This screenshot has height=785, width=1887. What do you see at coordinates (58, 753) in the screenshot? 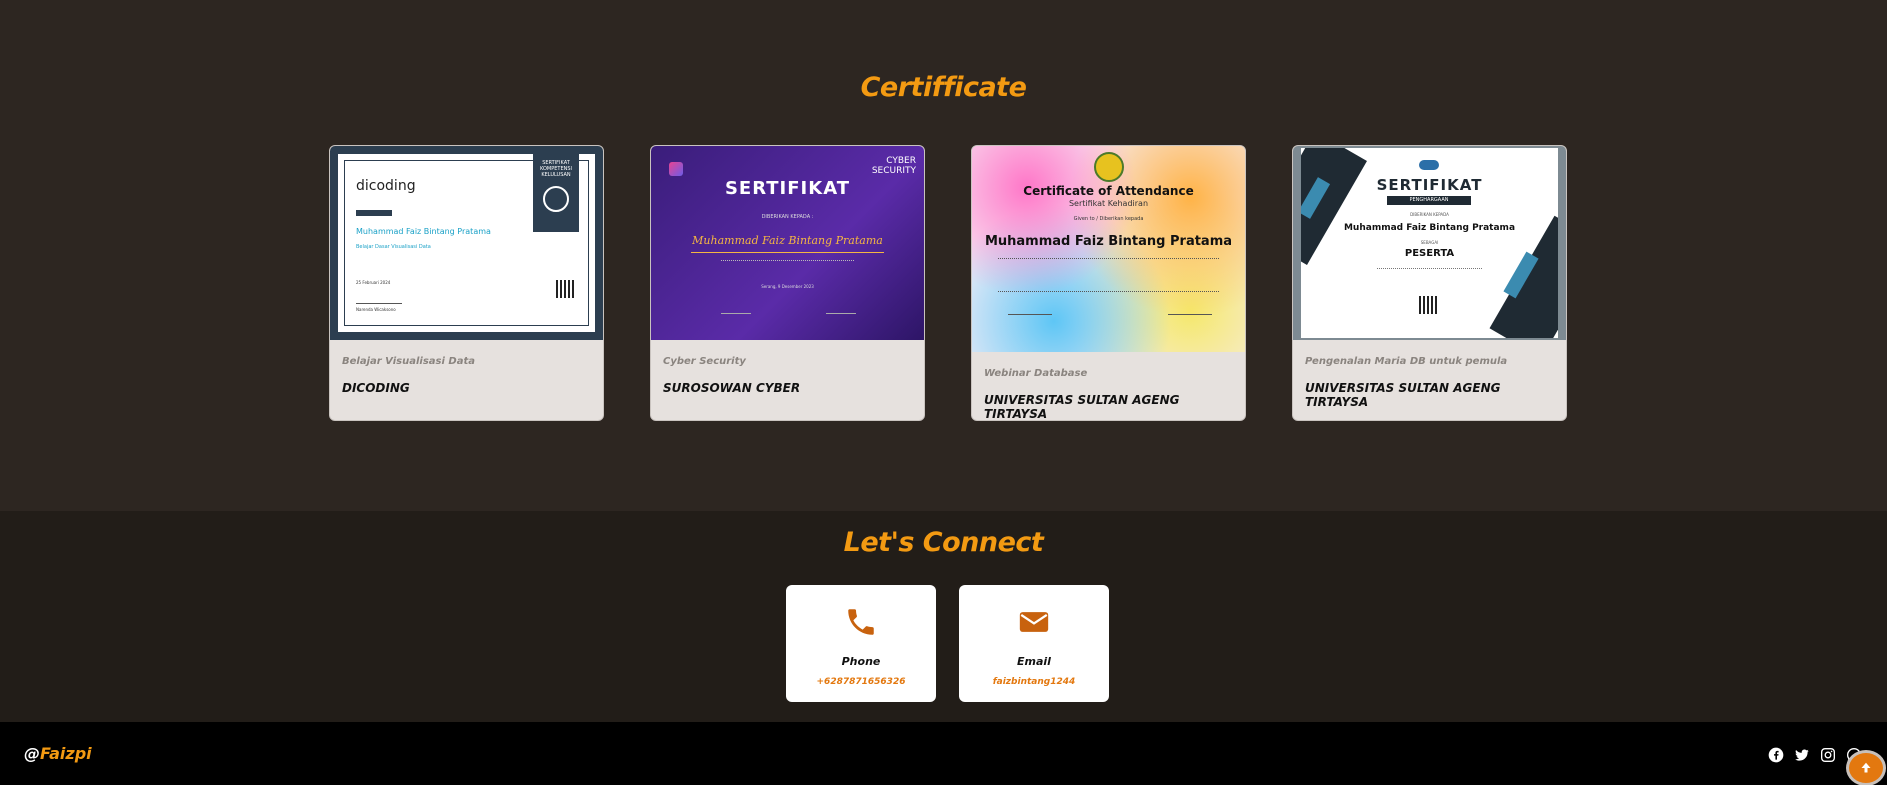
I see `footer-brand: @Faizpi` at bounding box center [58, 753].